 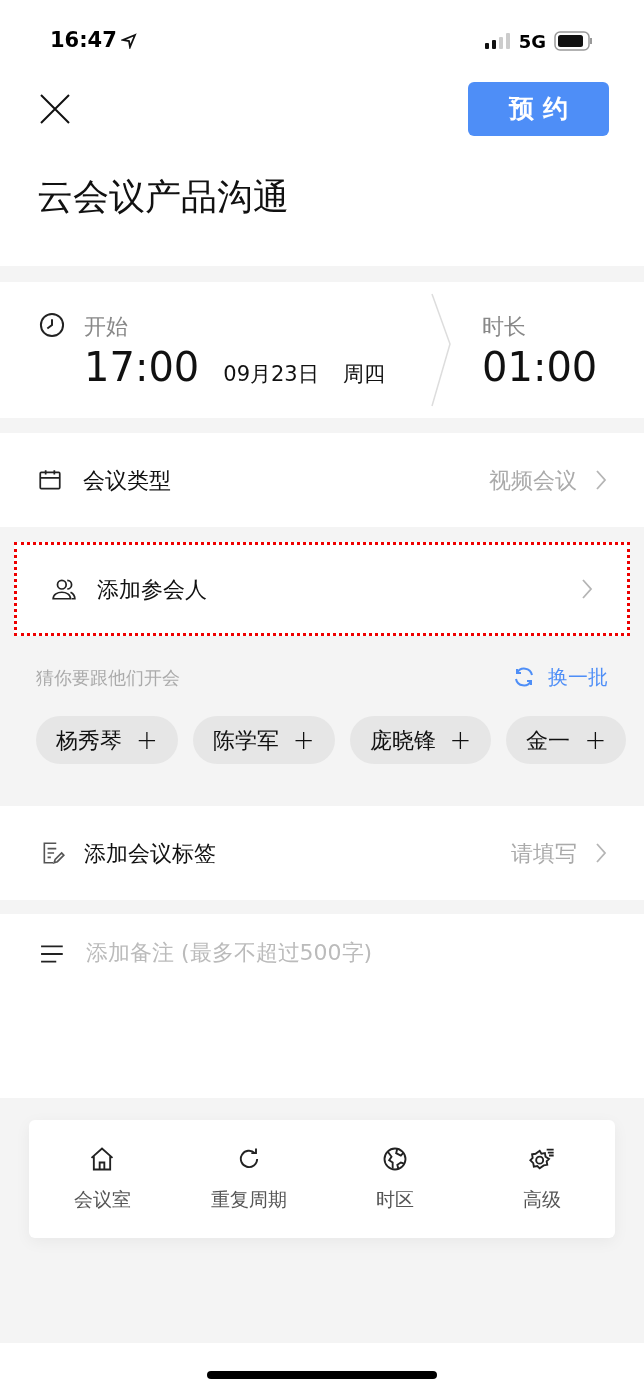 What do you see at coordinates (150, 853) in the screenshot?
I see `row-label: 添加会议标签` at bounding box center [150, 853].